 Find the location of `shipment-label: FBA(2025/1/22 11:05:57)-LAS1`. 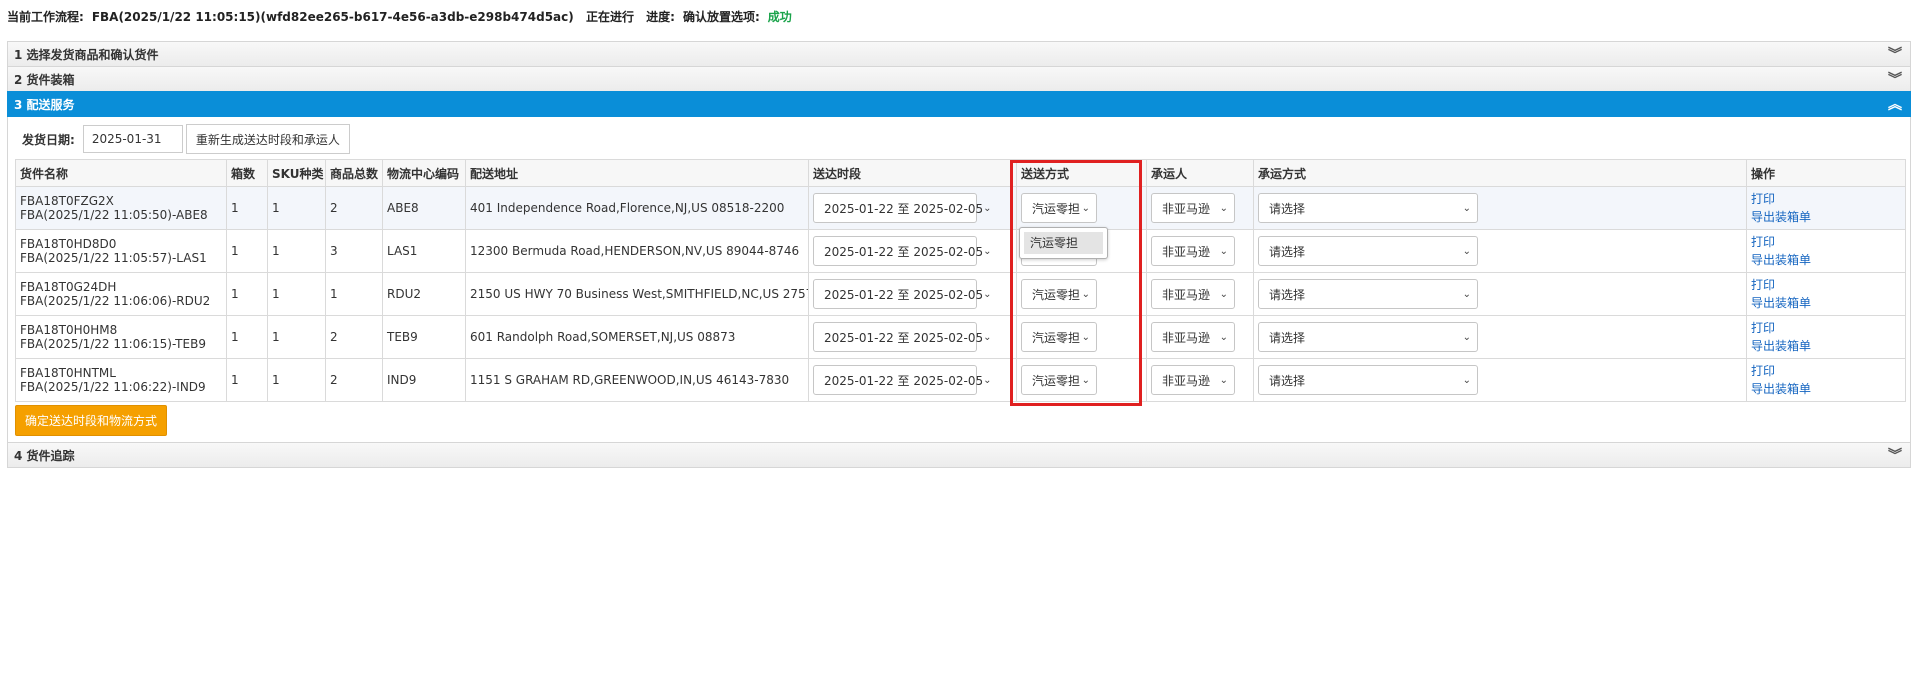

shipment-label: FBA(2025/1/22 11:05:57)-LAS1 is located at coordinates (113, 258).